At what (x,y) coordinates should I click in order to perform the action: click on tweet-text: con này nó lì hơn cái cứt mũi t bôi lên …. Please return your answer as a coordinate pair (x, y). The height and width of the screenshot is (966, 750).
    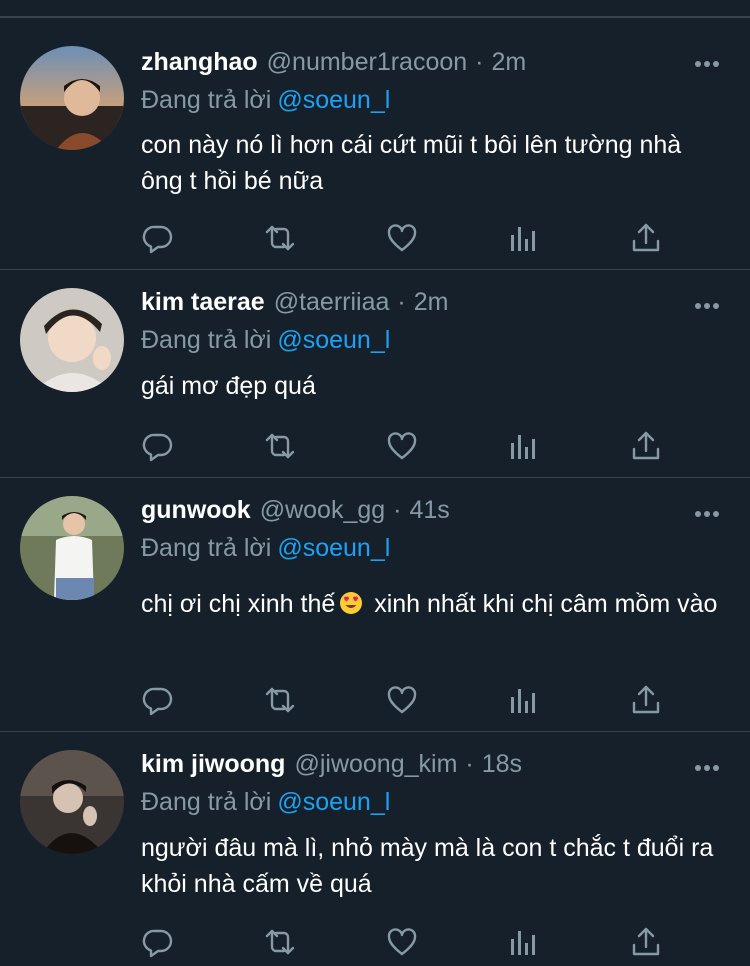
    Looking at the image, I should click on (433, 163).